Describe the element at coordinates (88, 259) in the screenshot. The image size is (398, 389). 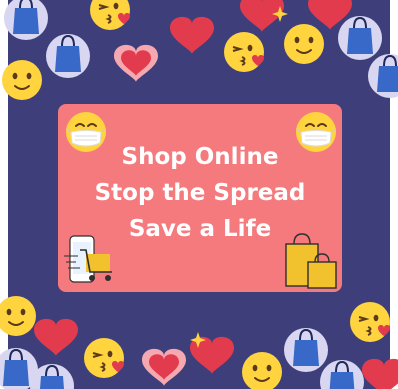
I see `phone-cart-icon` at that location.